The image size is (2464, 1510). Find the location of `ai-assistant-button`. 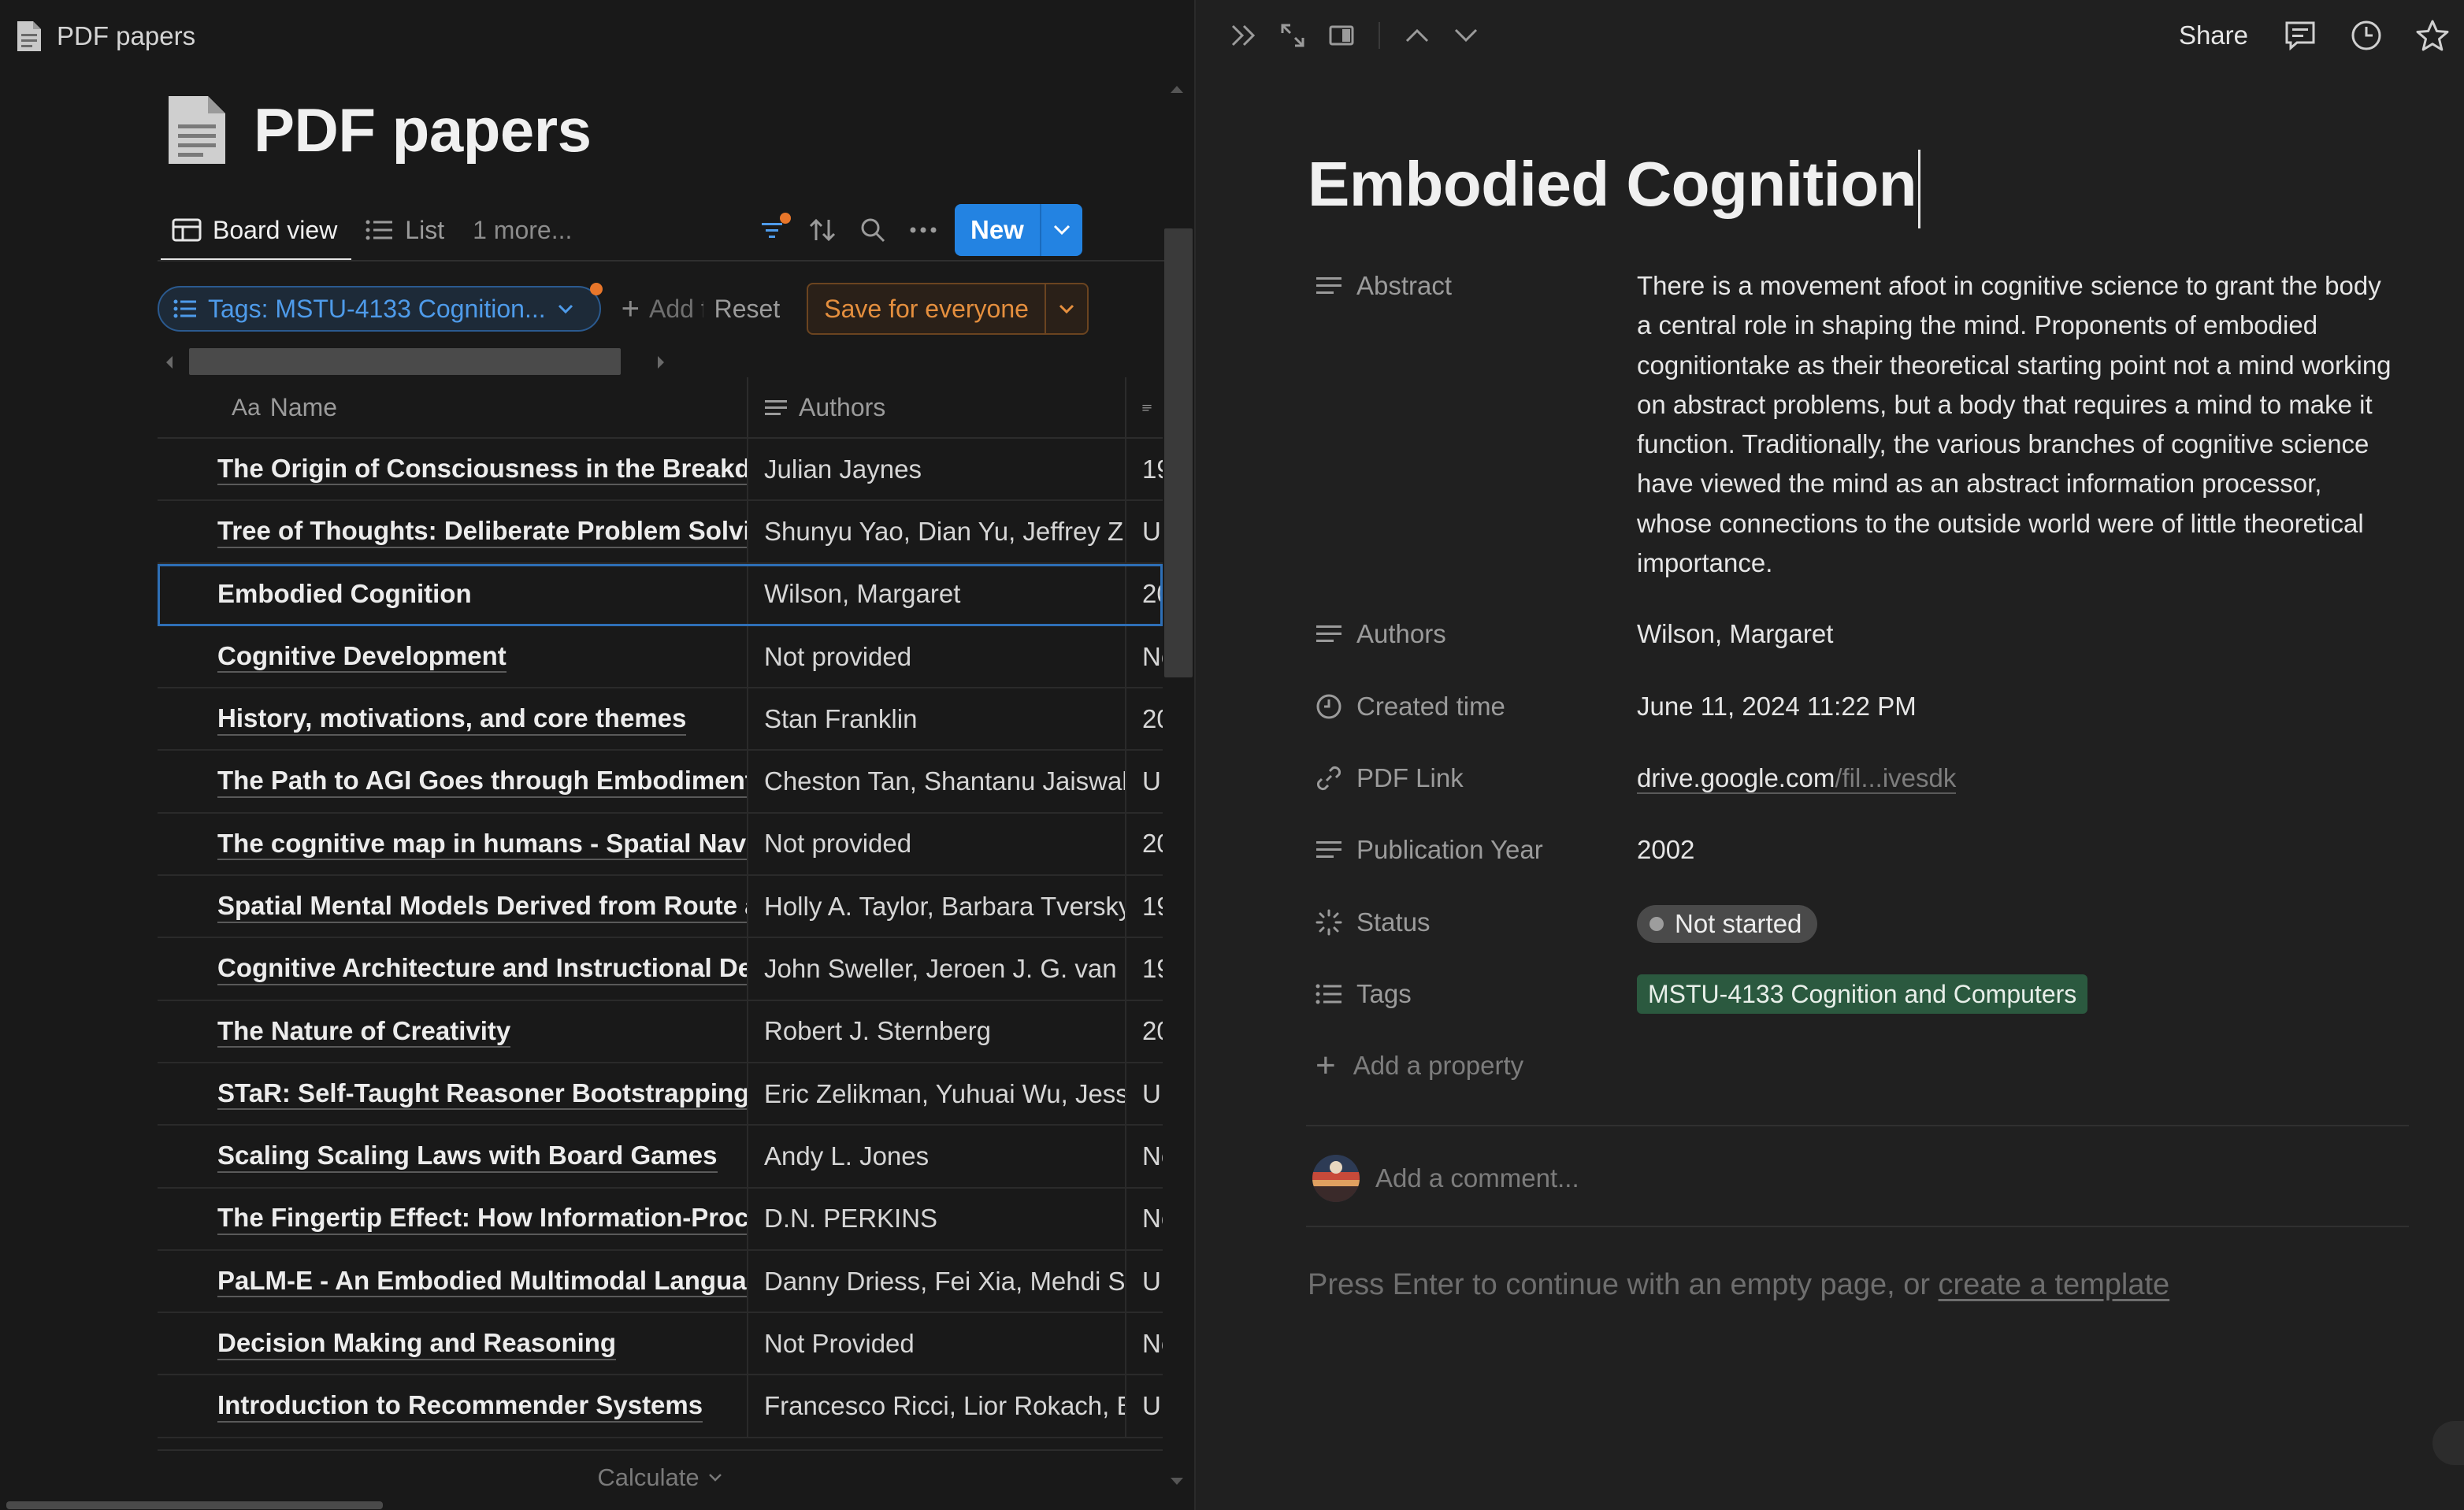

ai-assistant-button is located at coordinates (2448, 1443).